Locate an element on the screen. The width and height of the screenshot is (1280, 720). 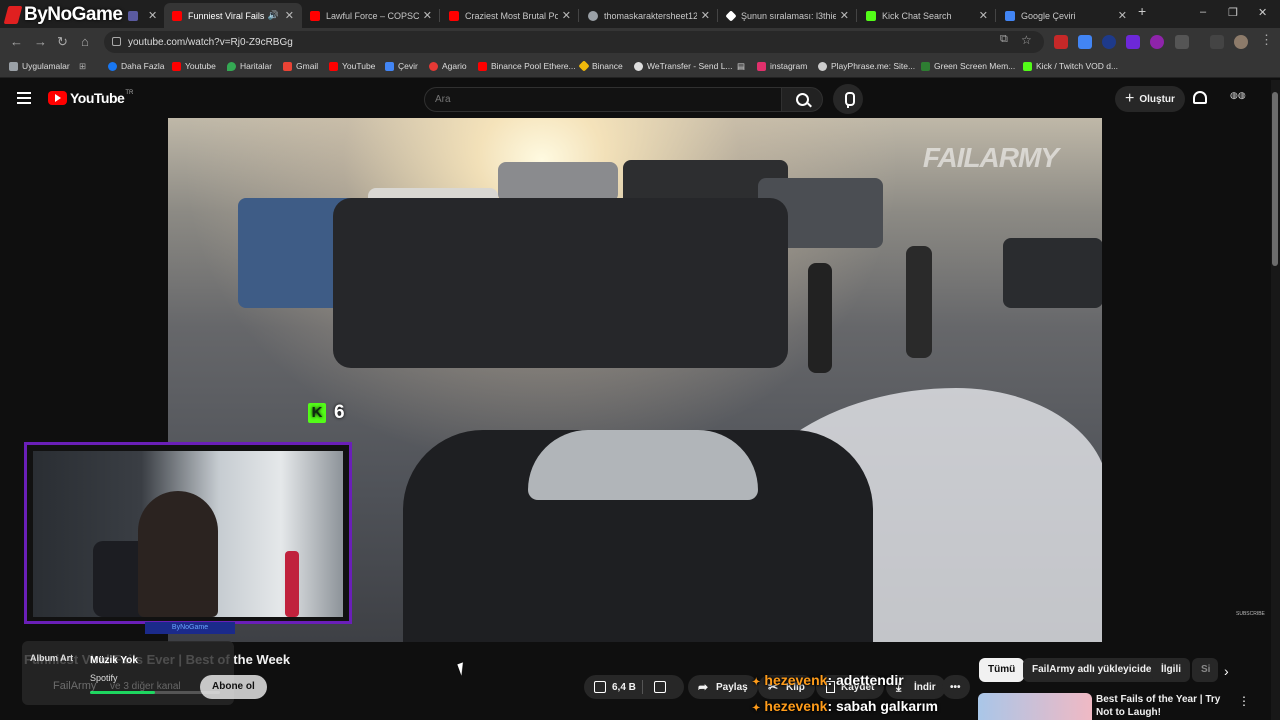
reload-icon: ↻ is located at coordinates (62, 42).